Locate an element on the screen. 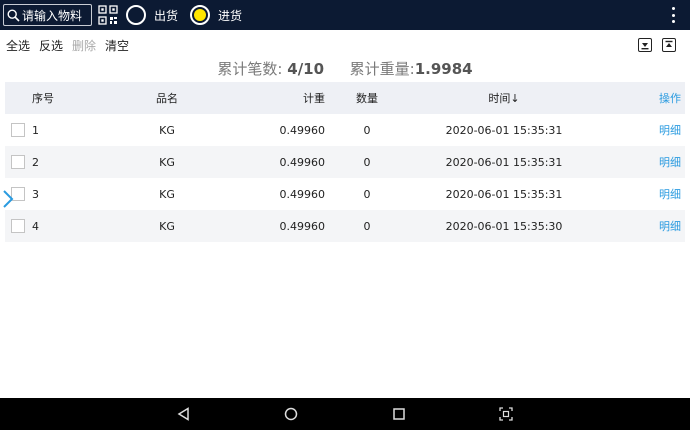 This screenshot has height=430, width=690. header-qty: 数量 is located at coordinates (367, 98).